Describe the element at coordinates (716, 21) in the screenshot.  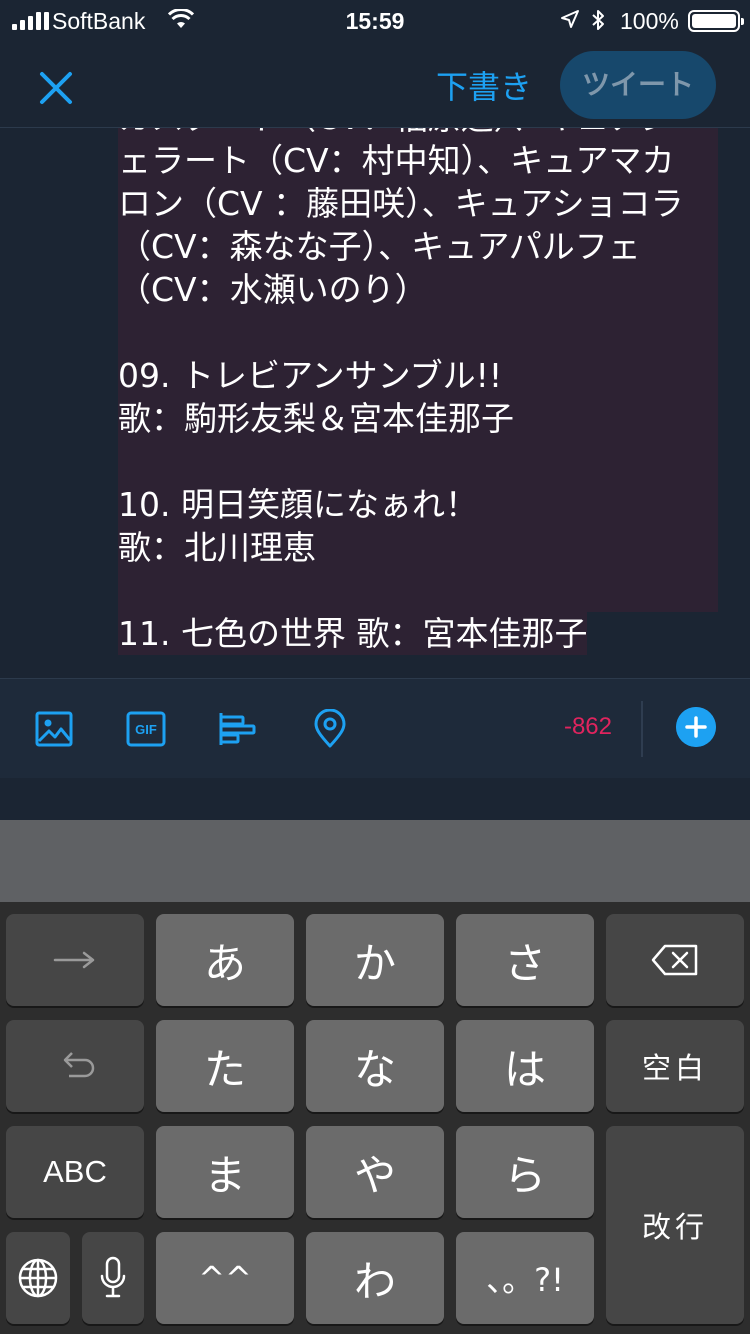
I see `battery-icon` at that location.